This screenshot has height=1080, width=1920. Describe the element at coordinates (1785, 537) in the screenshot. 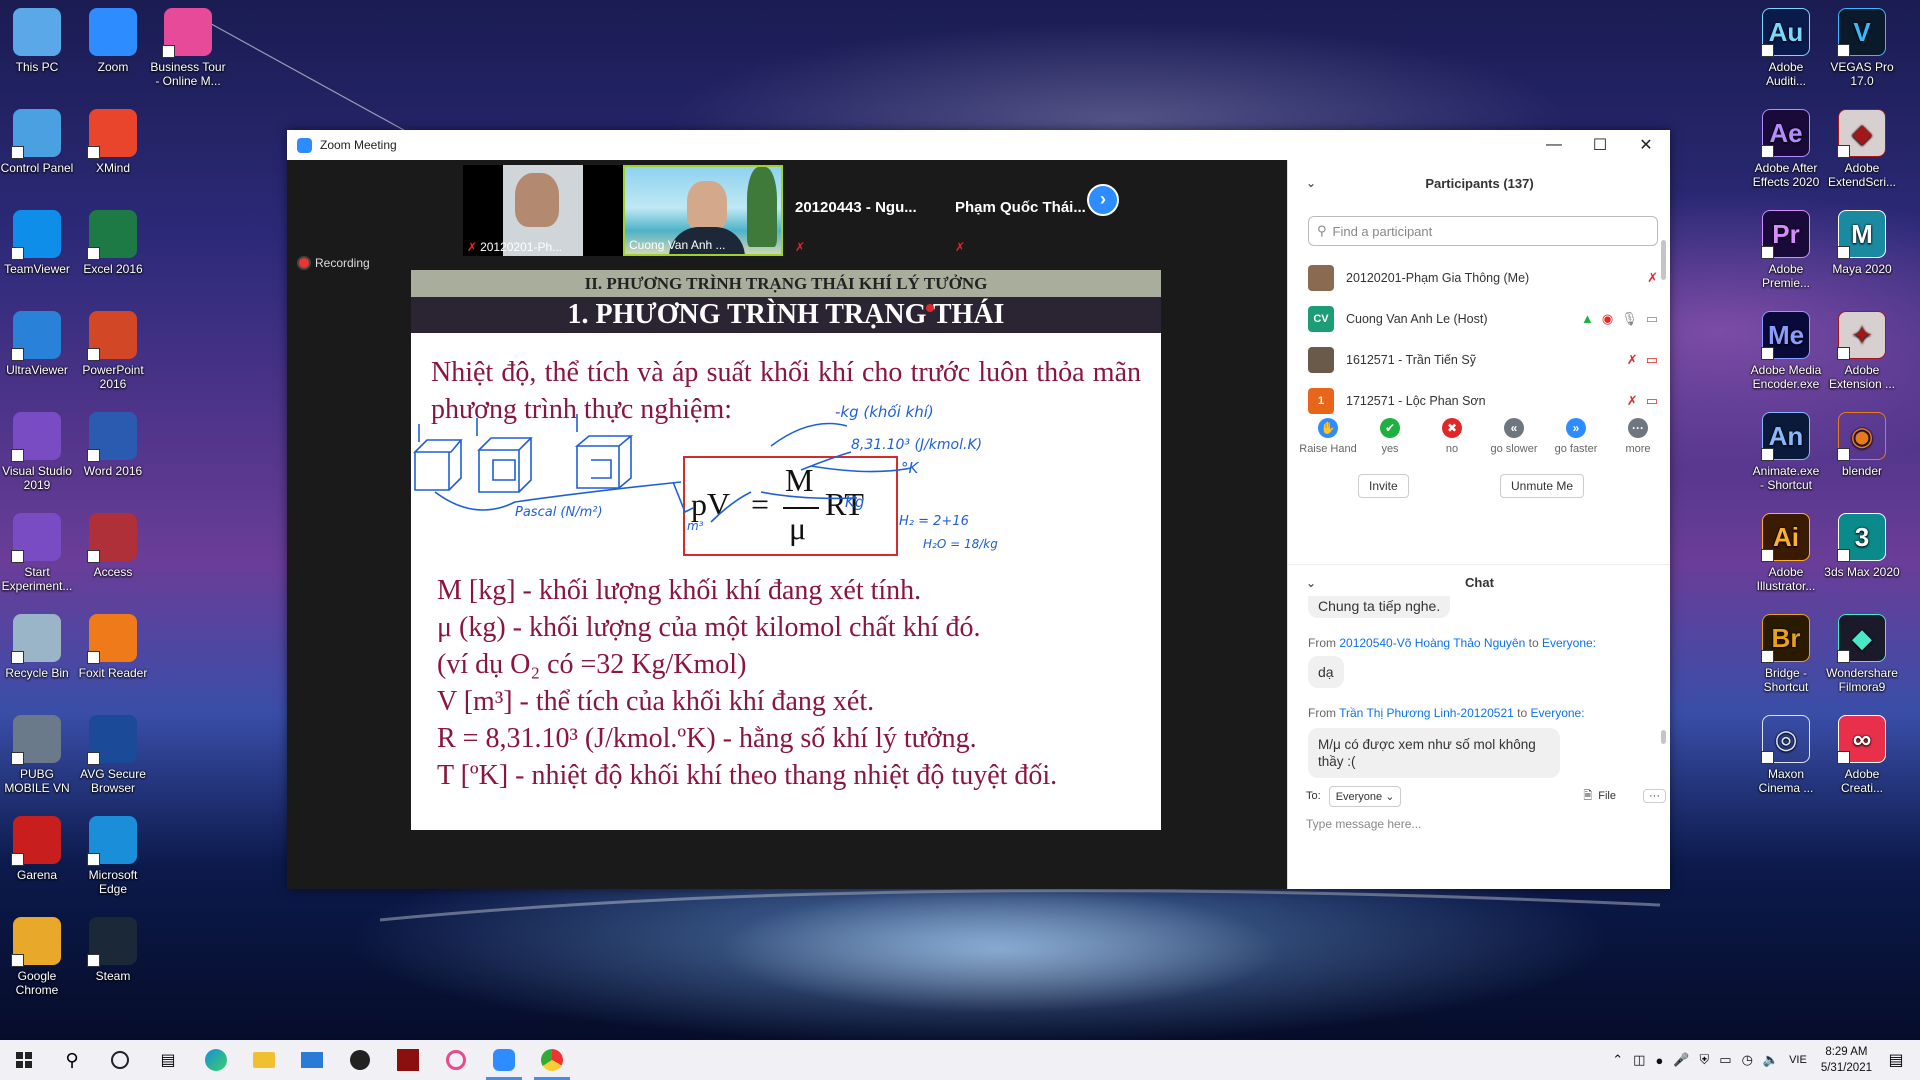

I see `app-shortcut-icon: Ai` at that location.